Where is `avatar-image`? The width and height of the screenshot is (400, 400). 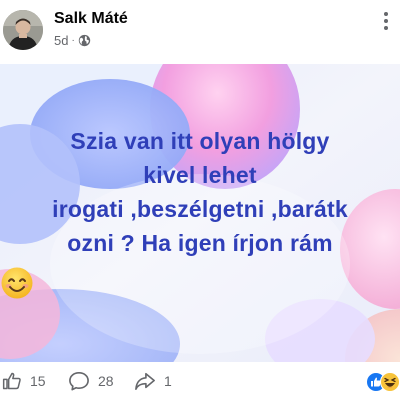 avatar-image is located at coordinates (23, 30).